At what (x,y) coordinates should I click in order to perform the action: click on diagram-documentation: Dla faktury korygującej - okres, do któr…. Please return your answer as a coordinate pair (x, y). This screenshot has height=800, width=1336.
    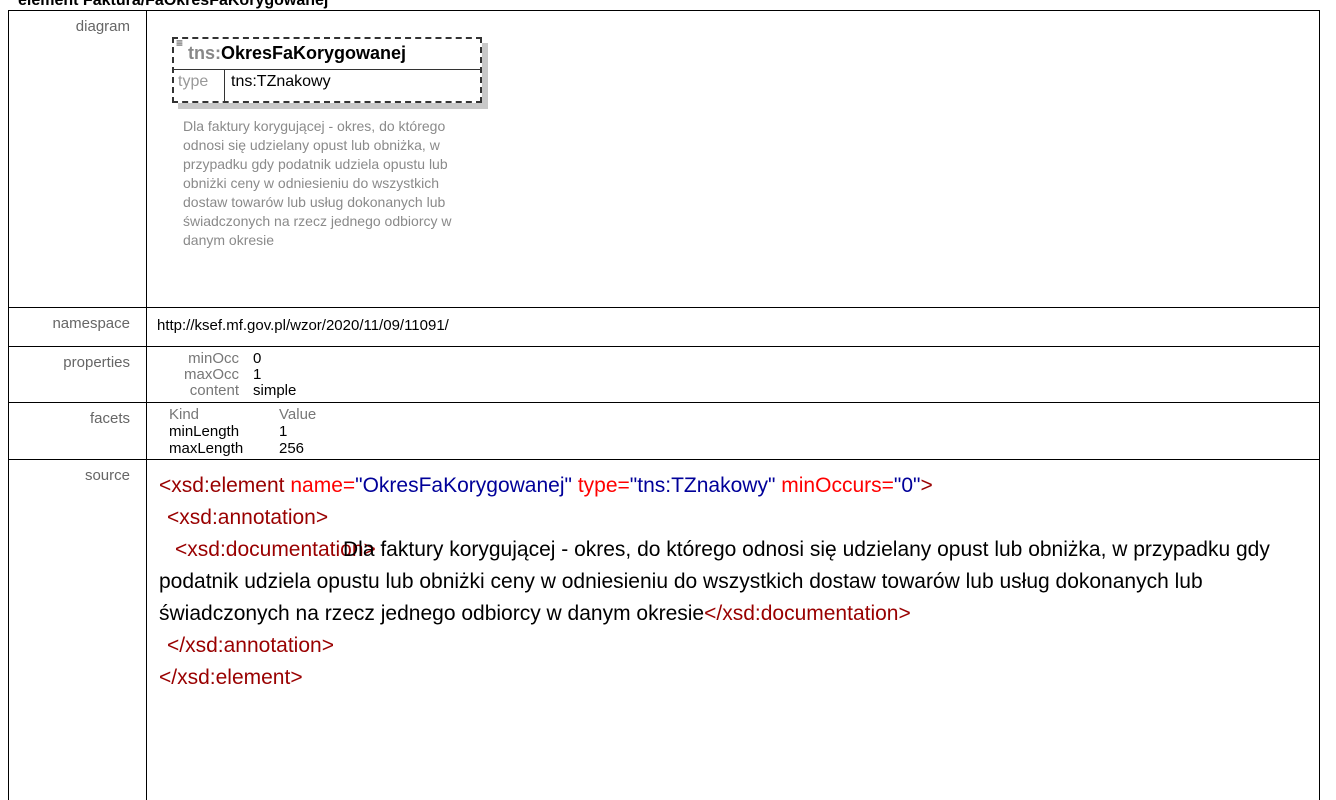
    Looking at the image, I should click on (333, 183).